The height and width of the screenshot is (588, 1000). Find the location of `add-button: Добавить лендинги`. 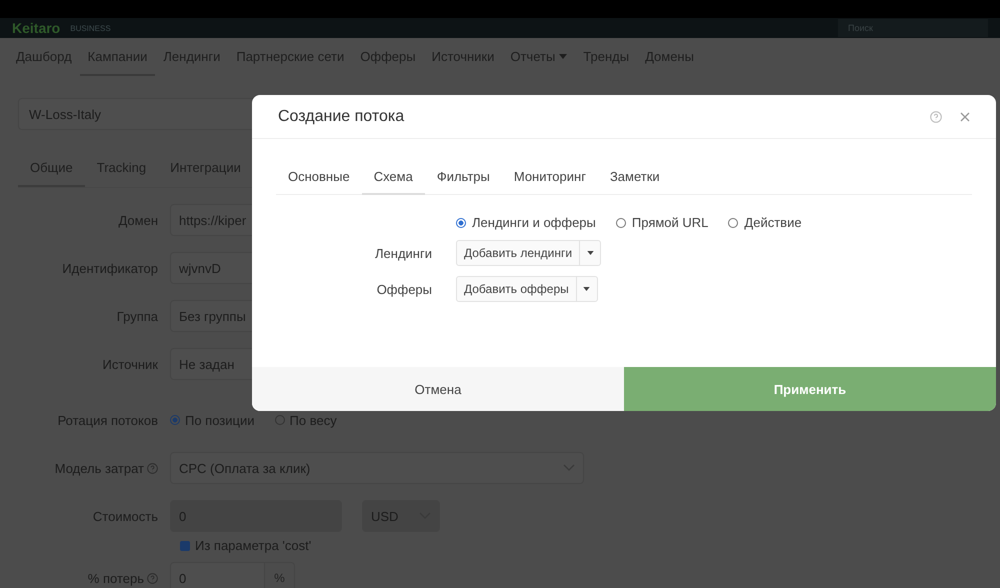

add-button: Добавить лендинги is located at coordinates (518, 253).